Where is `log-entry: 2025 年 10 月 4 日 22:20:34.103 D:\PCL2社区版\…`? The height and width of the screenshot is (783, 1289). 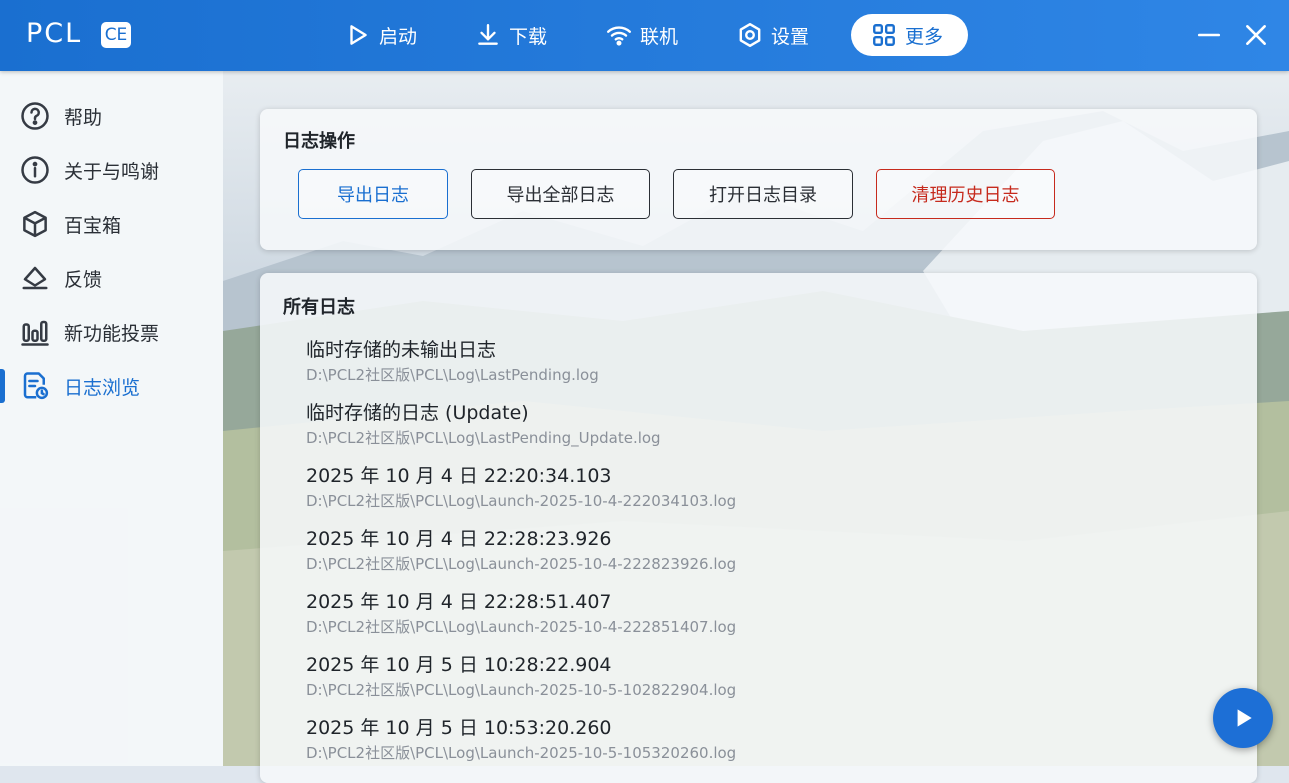
log-entry: 2025 年 10 月 4 日 22:20:34.103 D:\PCL2社区版\… is located at coordinates (521, 486).